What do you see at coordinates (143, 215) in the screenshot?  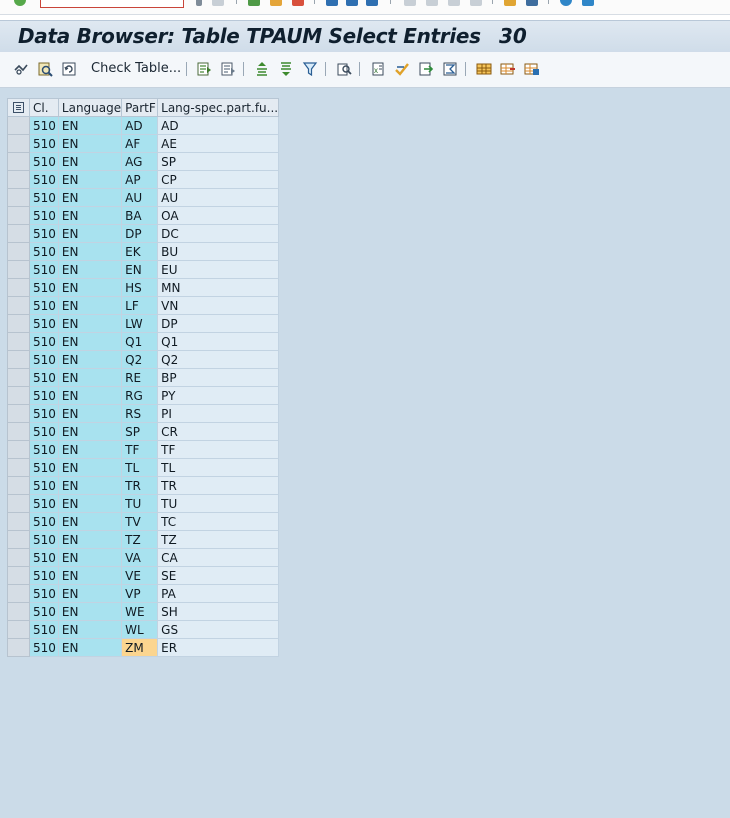 I see `table-row: 510 EN BA OA` at bounding box center [143, 215].